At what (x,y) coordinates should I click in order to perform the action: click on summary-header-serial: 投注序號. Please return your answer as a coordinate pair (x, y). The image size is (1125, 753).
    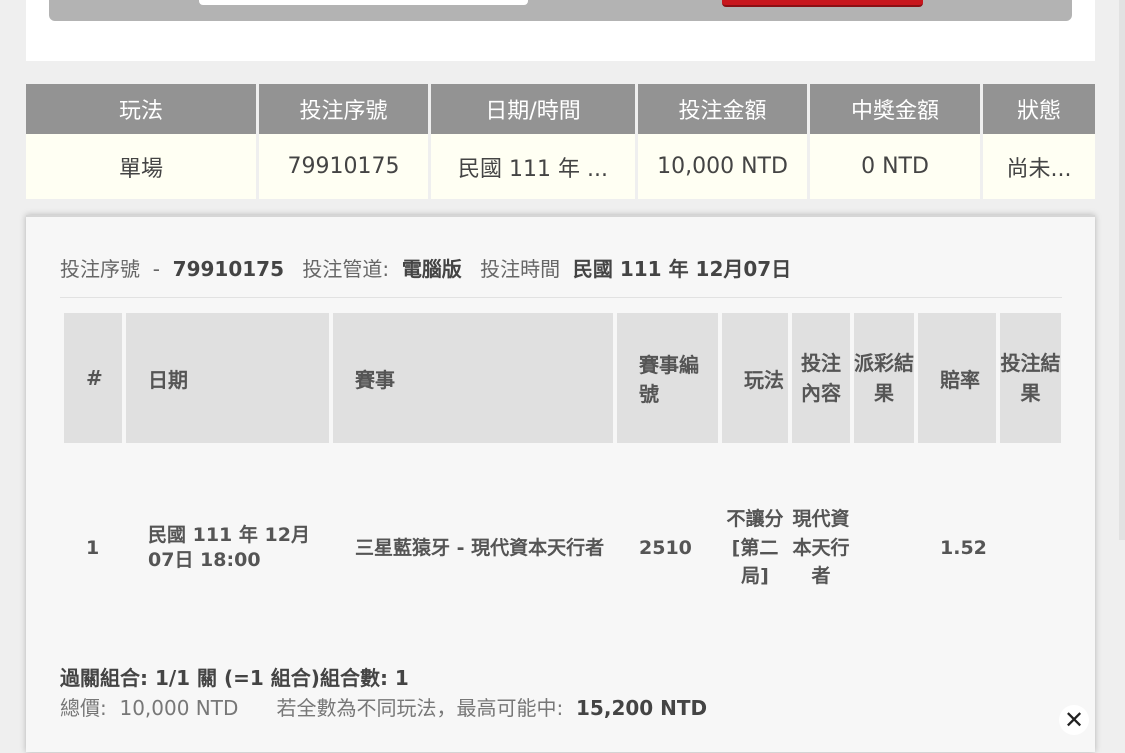
    Looking at the image, I should click on (345, 109).